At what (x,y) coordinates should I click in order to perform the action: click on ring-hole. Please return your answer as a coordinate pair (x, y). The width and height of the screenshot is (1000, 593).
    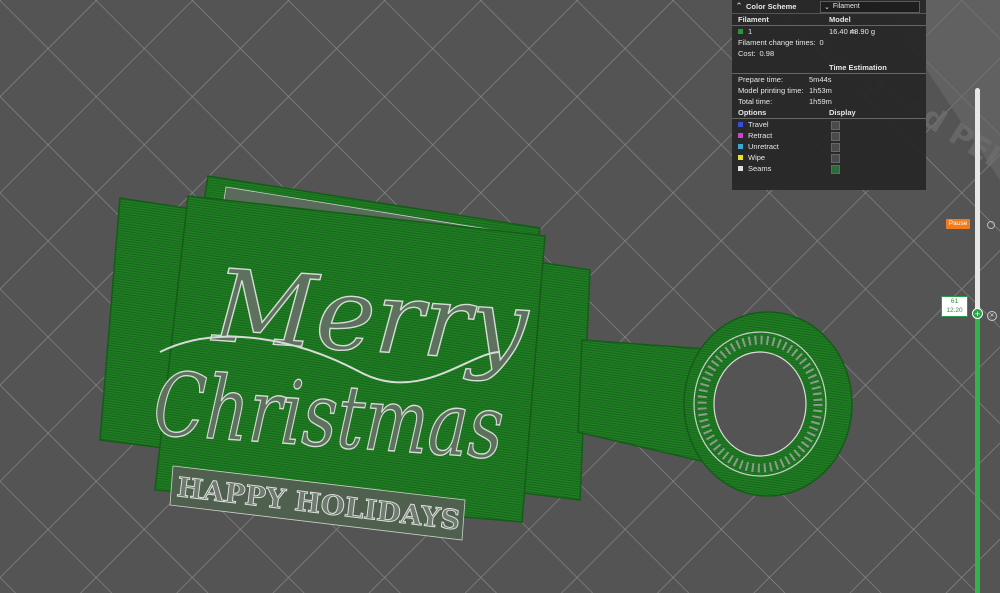
    Looking at the image, I should click on (760, 404).